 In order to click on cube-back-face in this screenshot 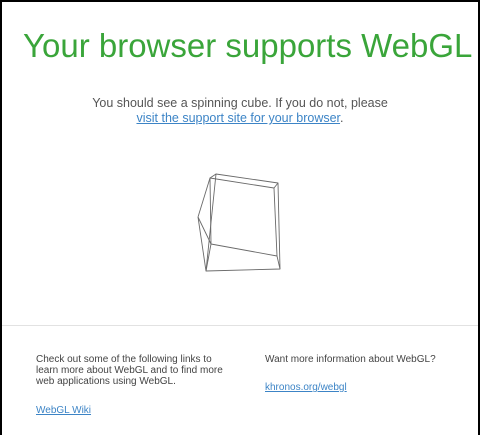, I will do `click(243, 217)`.